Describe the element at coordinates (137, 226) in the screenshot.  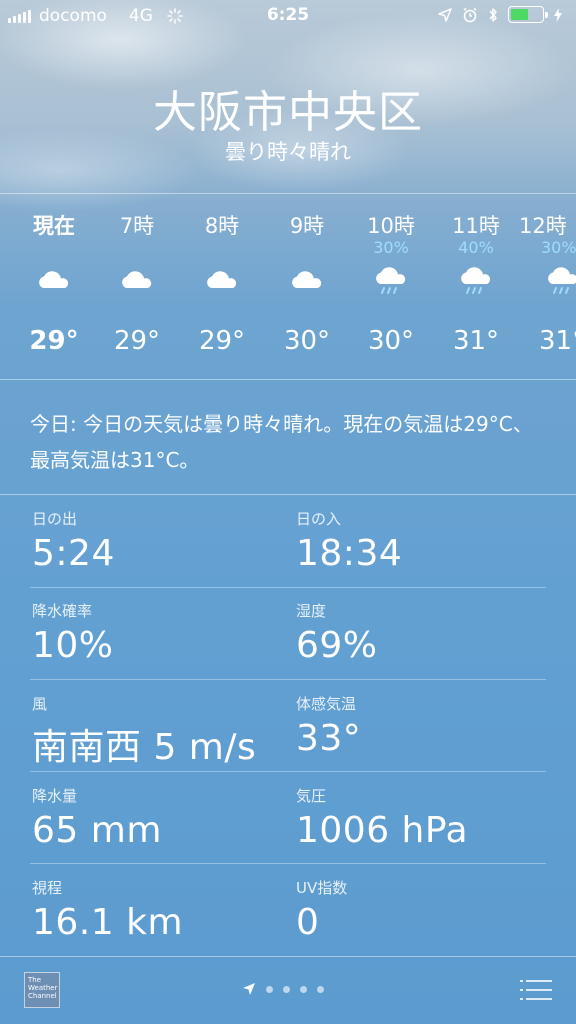
I see `hour-label: 7時` at that location.